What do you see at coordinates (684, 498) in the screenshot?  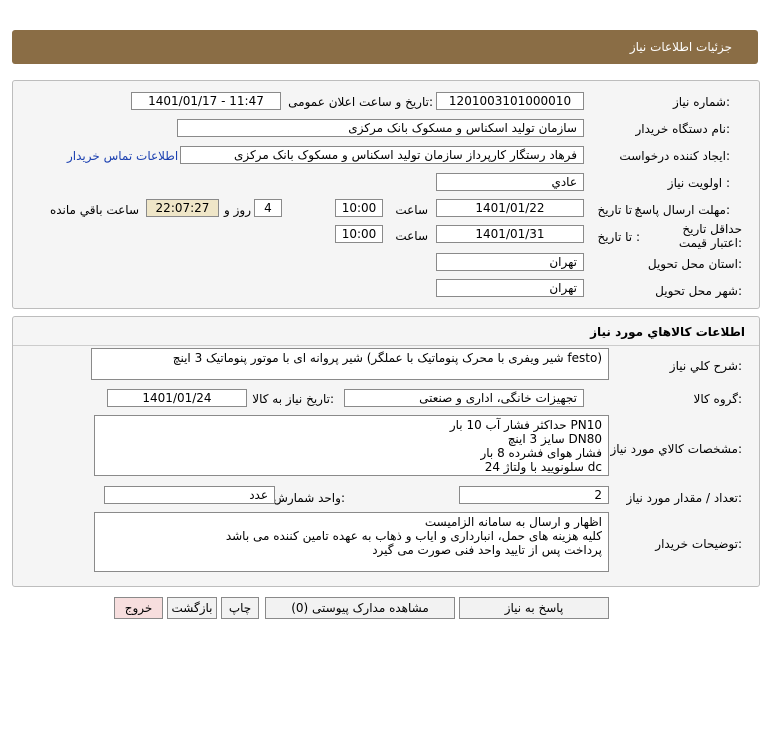 I see `quantity-label: تعداد / مقدار مورد نیاز:` at bounding box center [684, 498].